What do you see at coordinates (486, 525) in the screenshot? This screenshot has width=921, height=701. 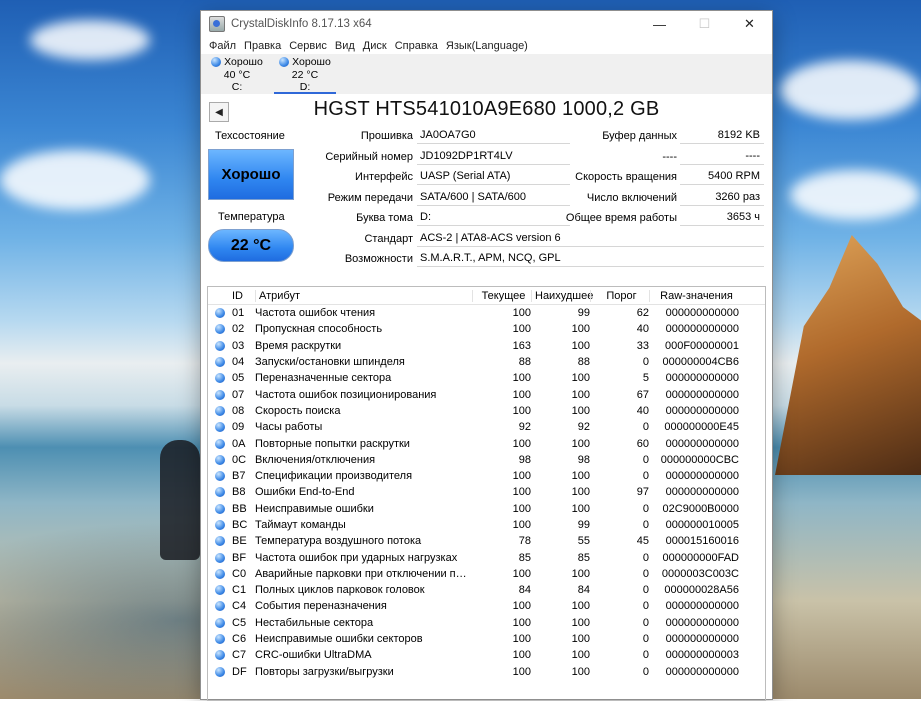 I see `table-row: BC Таймаут команды 100 99 0 000000010005` at bounding box center [486, 525].